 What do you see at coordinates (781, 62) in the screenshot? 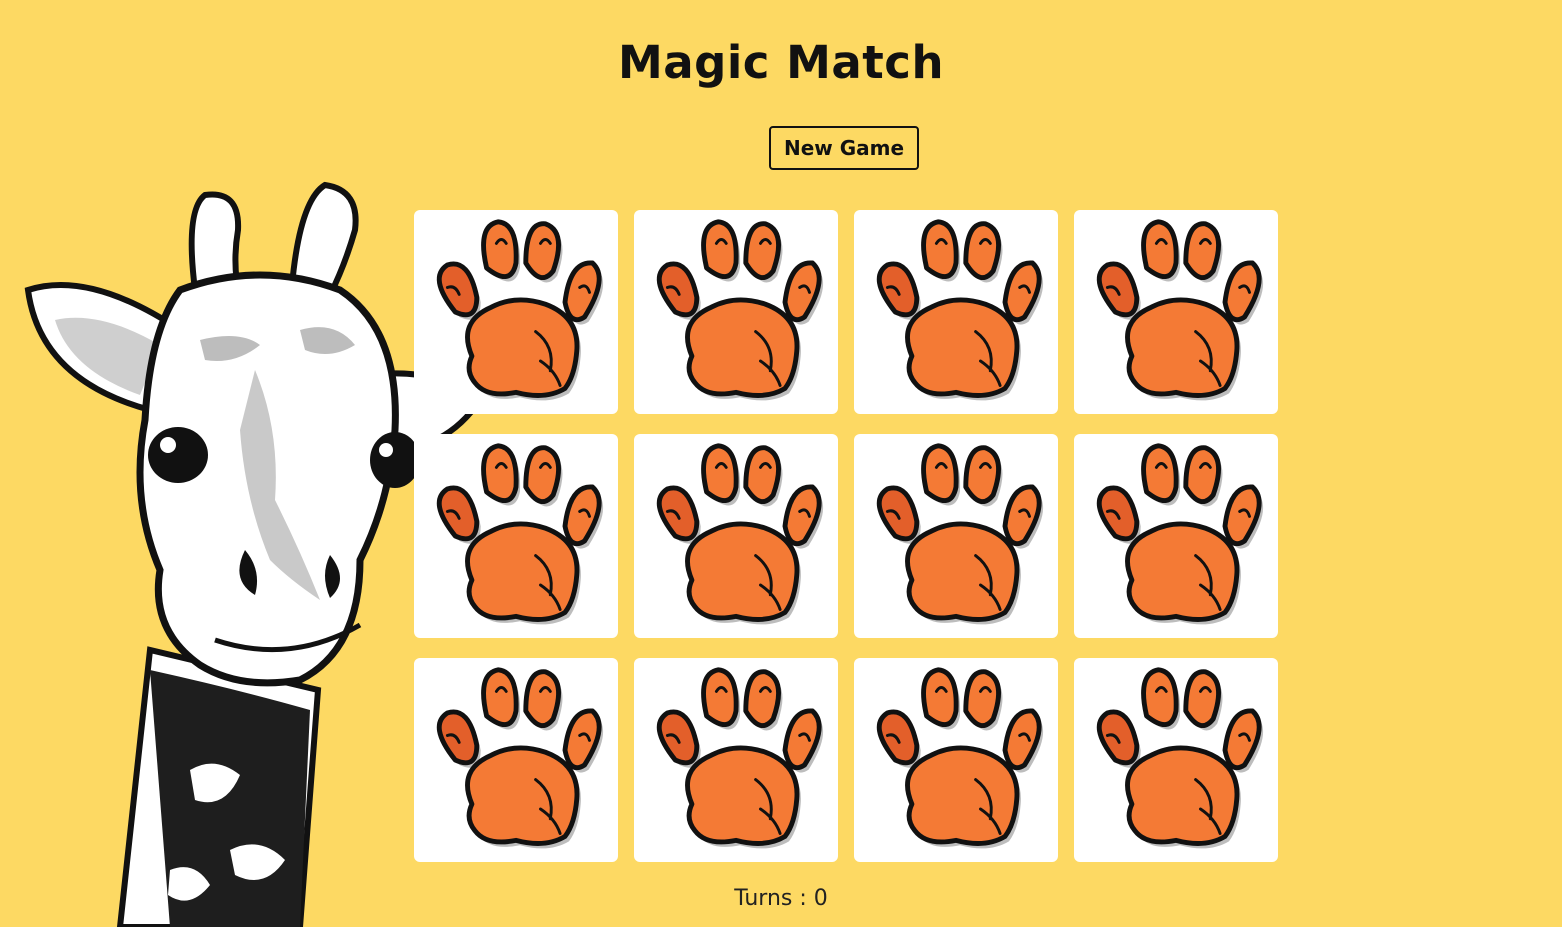
I see `page-title: Magic Match` at bounding box center [781, 62].